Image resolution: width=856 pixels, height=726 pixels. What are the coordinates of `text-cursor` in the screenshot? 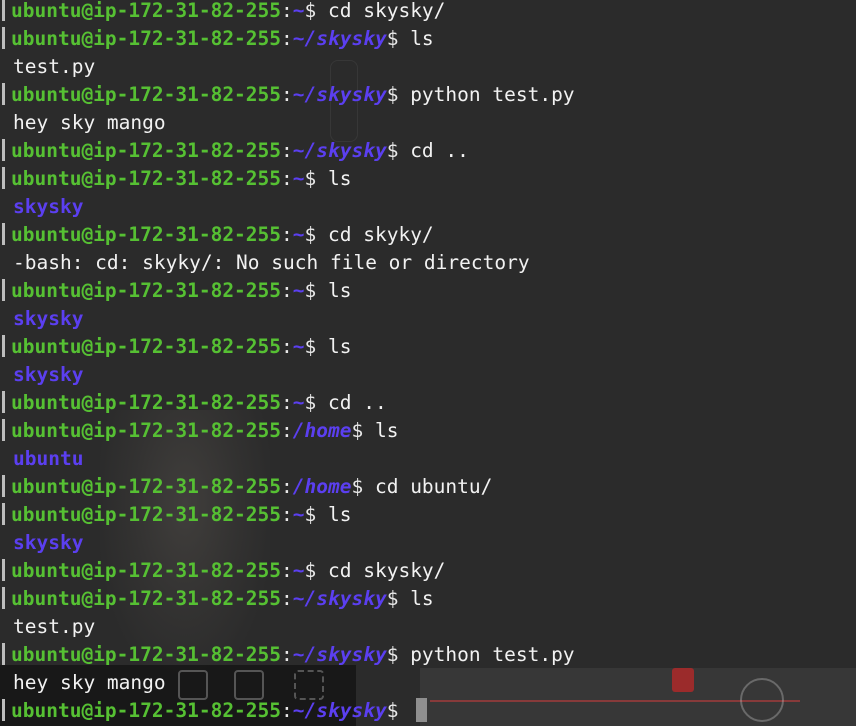 It's located at (422, 710).